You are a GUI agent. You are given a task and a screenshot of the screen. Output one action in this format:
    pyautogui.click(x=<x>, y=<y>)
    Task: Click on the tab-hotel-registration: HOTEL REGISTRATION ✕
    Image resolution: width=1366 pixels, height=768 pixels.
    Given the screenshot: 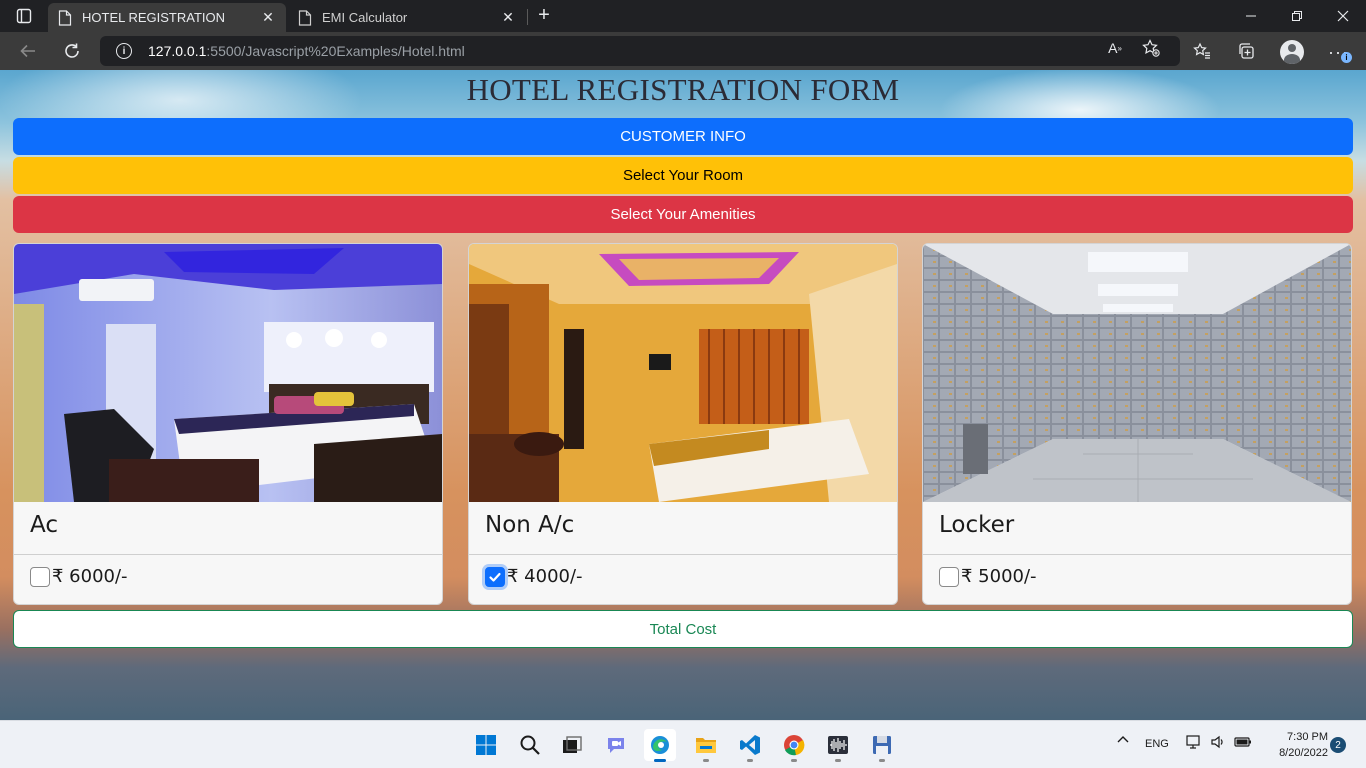 What is the action you would take?
    pyautogui.click(x=167, y=17)
    